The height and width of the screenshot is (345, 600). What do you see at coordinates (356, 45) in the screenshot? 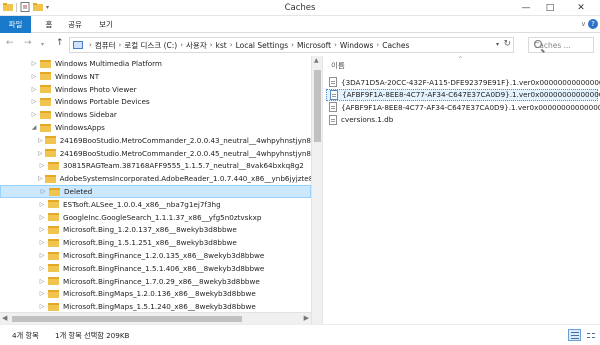
I see `breadcrumb-windows: Windows` at bounding box center [356, 45].